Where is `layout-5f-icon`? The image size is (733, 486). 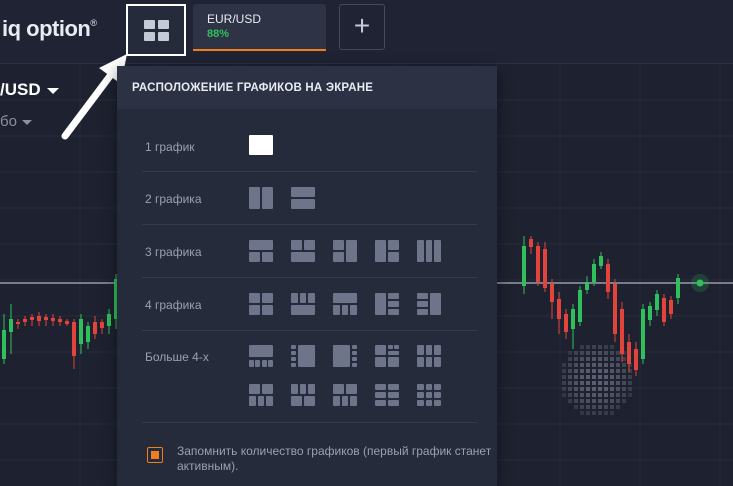
layout-5f-icon is located at coordinates (346, 395).